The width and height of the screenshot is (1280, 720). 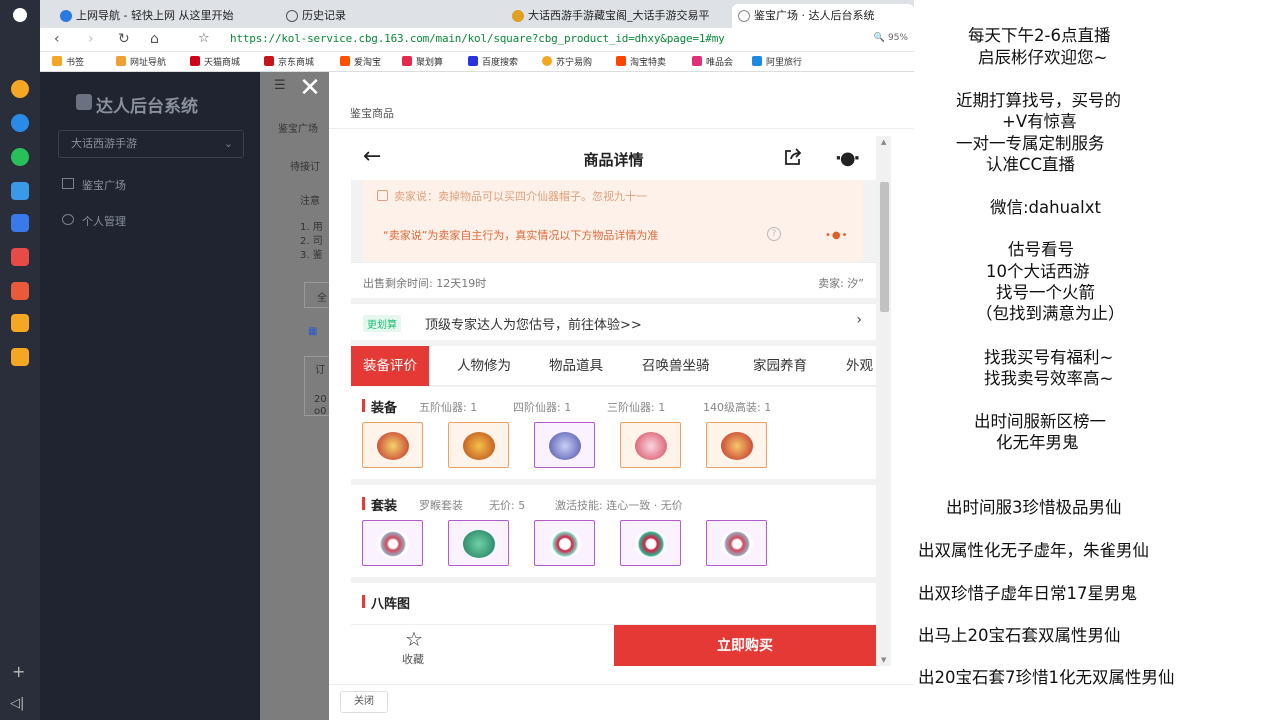 I want to click on sidebar-item-label: 个人管理, so click(x=104, y=221).